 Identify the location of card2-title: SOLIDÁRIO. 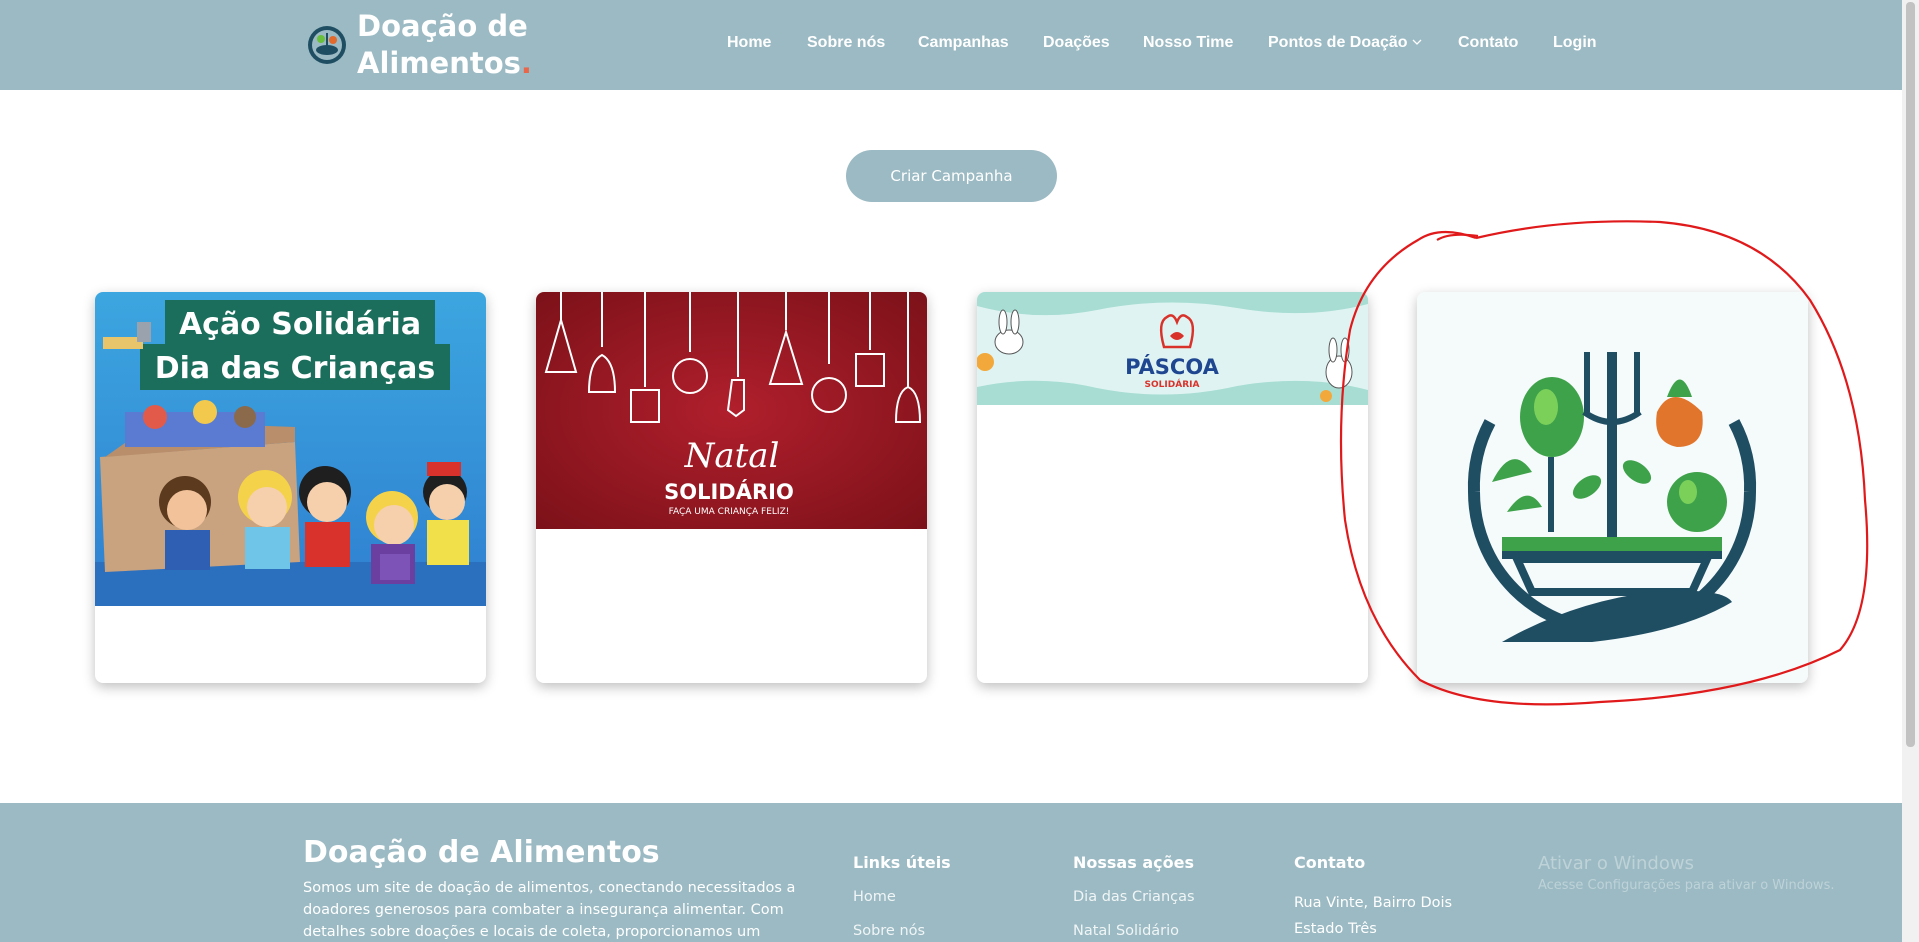
(729, 491).